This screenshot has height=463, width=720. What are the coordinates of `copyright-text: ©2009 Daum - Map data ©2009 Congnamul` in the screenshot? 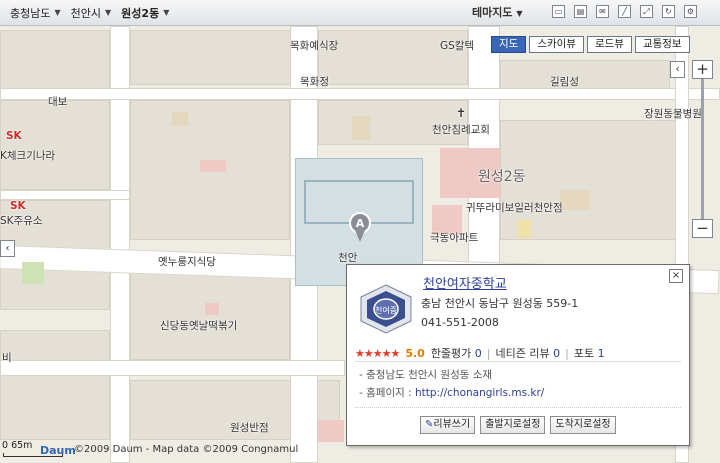 It's located at (186, 449).